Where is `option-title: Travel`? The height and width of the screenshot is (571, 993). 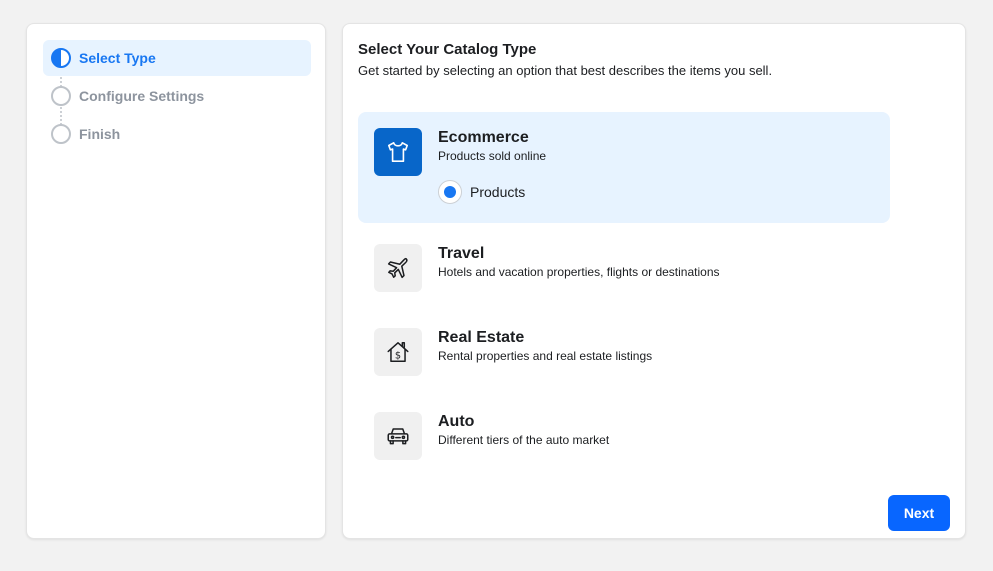
option-title: Travel is located at coordinates (461, 253).